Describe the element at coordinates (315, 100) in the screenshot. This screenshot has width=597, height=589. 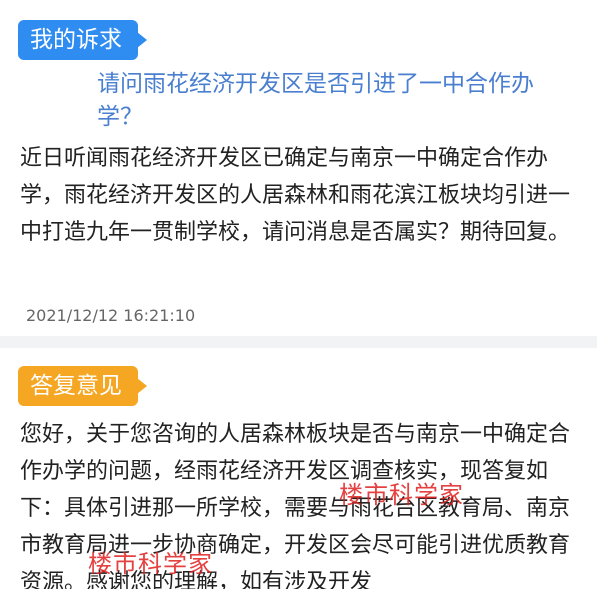
I see `petition-question: 请问雨花经济开发区是否引进了一中合作办学？` at that location.